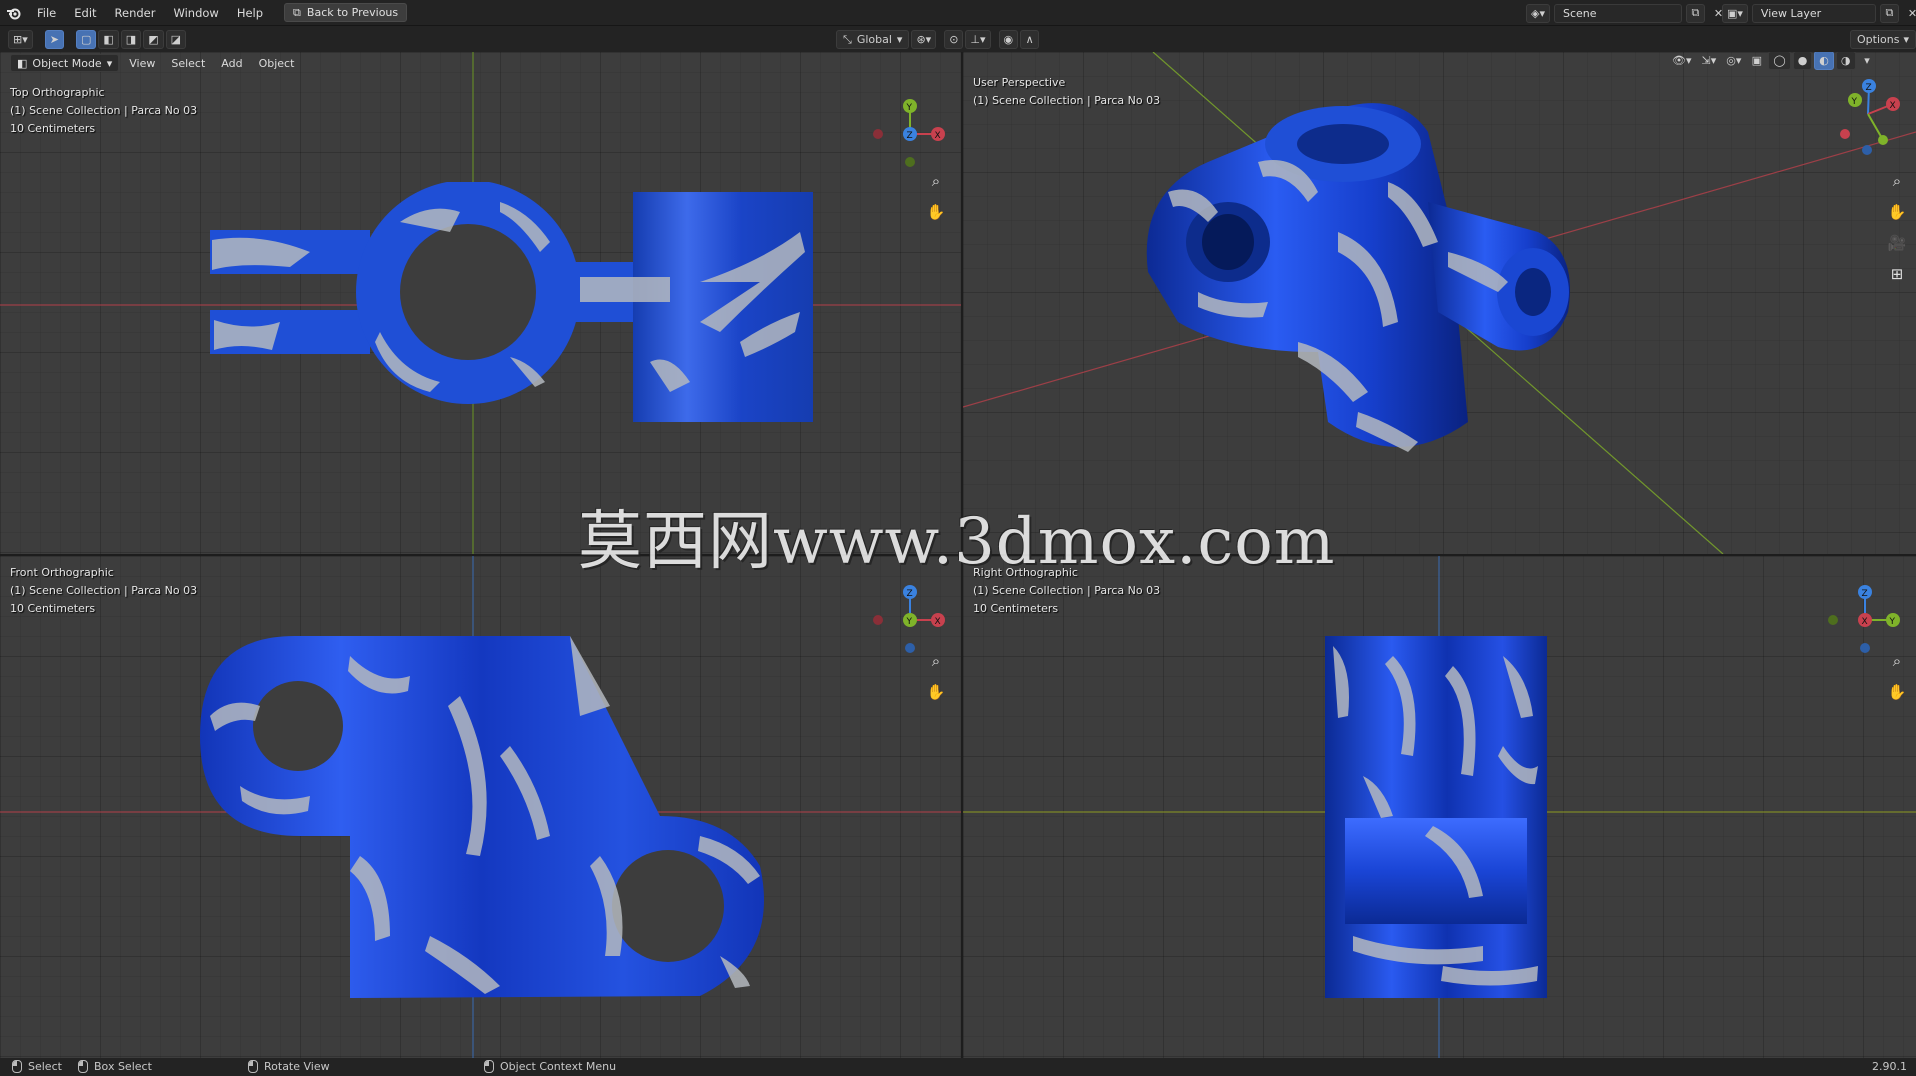 Image resolution: width=1916 pixels, height=1076 pixels. Describe the element at coordinates (231, 63) in the screenshot. I see `viewport-menu-add: Add` at that location.